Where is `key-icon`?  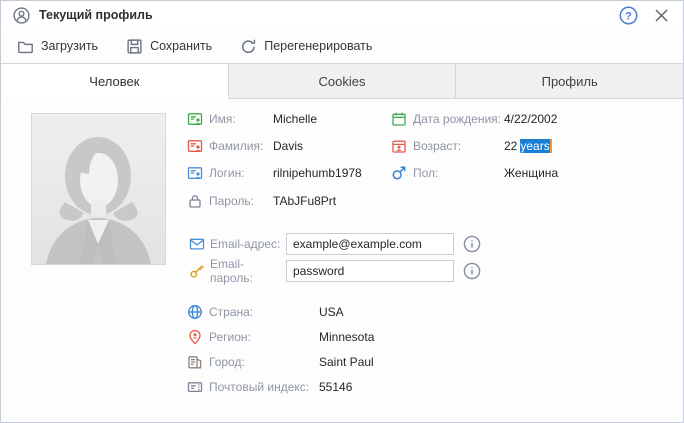
key-icon is located at coordinates (197, 271).